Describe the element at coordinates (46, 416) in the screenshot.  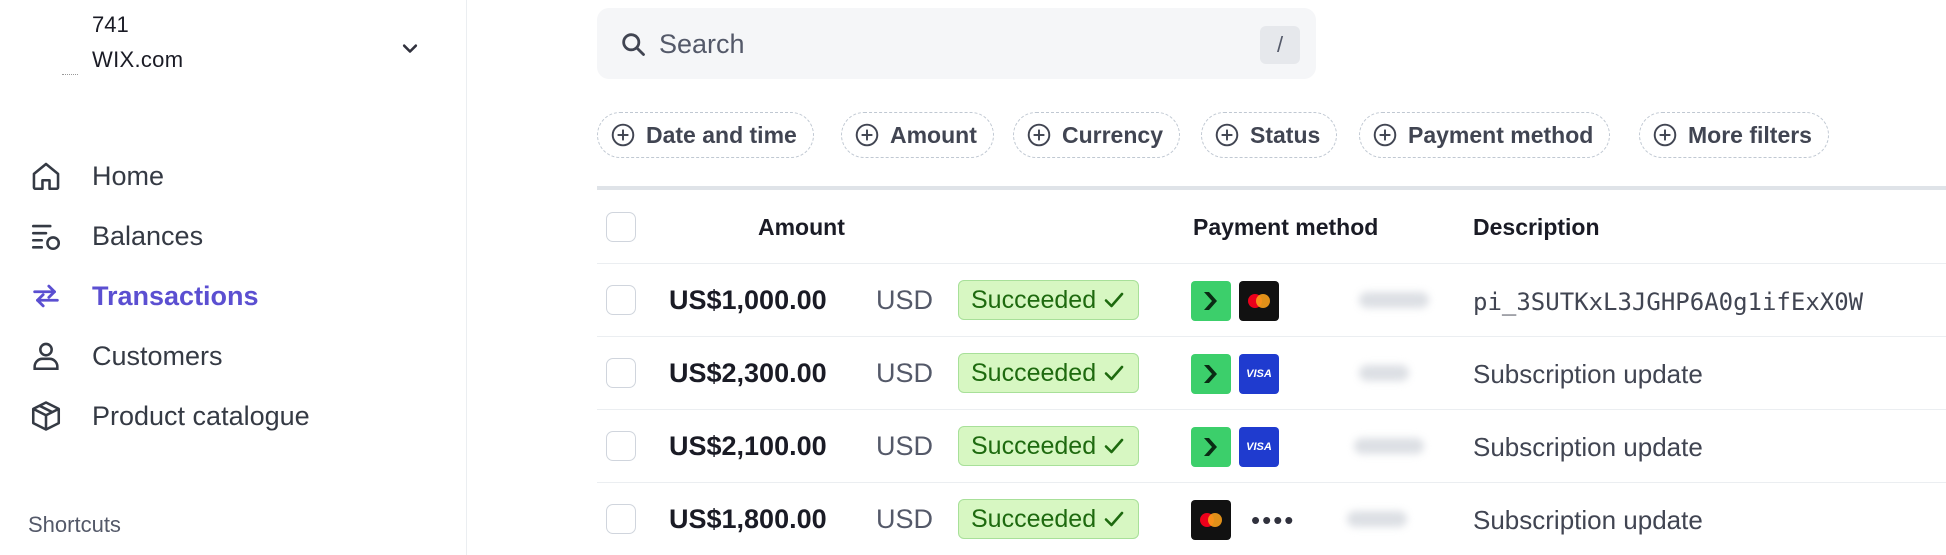
I see `product-box-icon` at that location.